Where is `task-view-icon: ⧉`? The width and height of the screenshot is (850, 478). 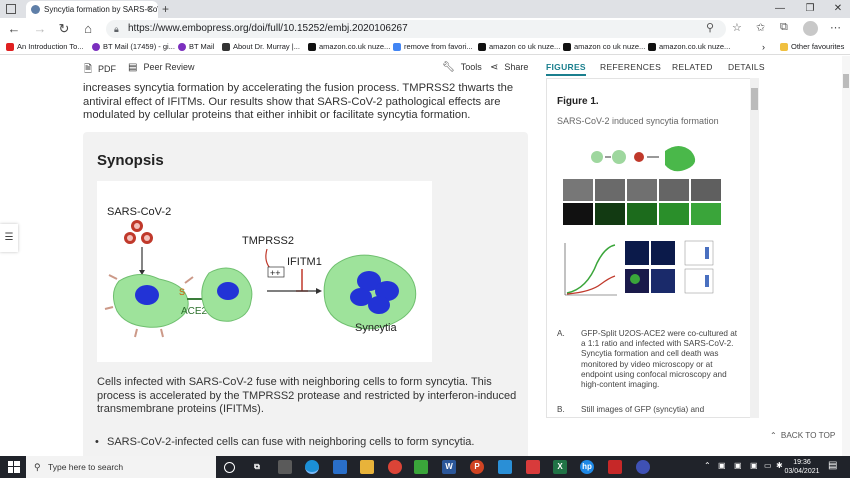 task-view-icon: ⧉ is located at coordinates (257, 467).